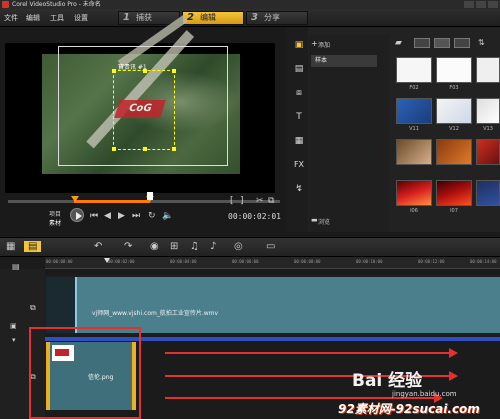 This screenshot has width=500, height=419. I want to click on track-manager-icon: ▤, so click(16, 266).